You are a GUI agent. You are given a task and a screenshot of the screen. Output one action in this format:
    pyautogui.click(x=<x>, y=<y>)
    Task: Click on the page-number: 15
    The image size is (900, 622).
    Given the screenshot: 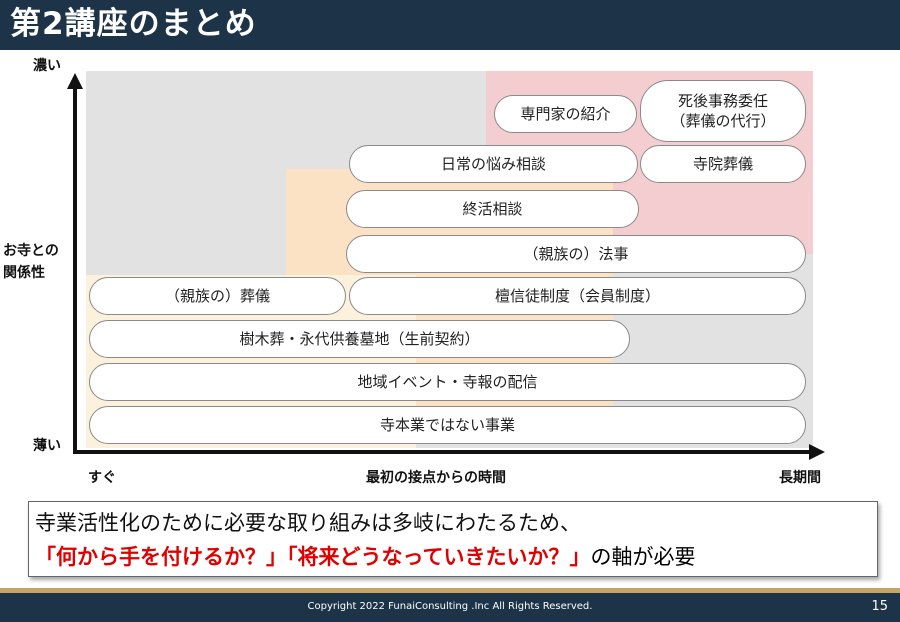 What is the action you would take?
    pyautogui.click(x=879, y=606)
    